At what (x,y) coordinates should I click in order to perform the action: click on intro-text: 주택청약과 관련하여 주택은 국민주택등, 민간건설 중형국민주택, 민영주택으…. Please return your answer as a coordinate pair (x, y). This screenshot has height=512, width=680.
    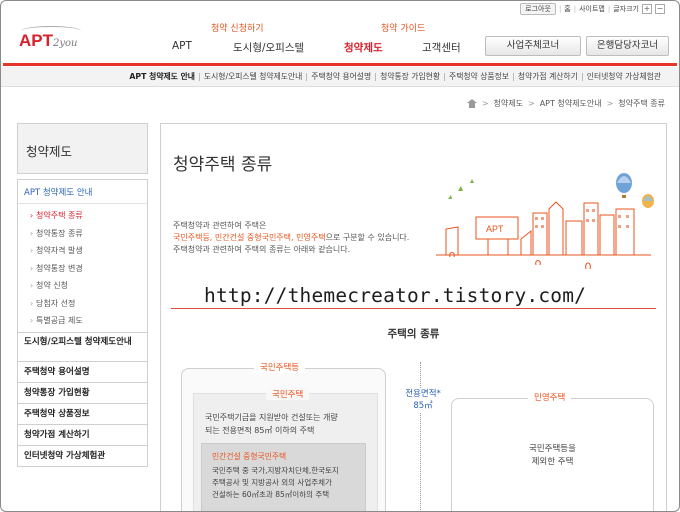
    Looking at the image, I should click on (291, 238).